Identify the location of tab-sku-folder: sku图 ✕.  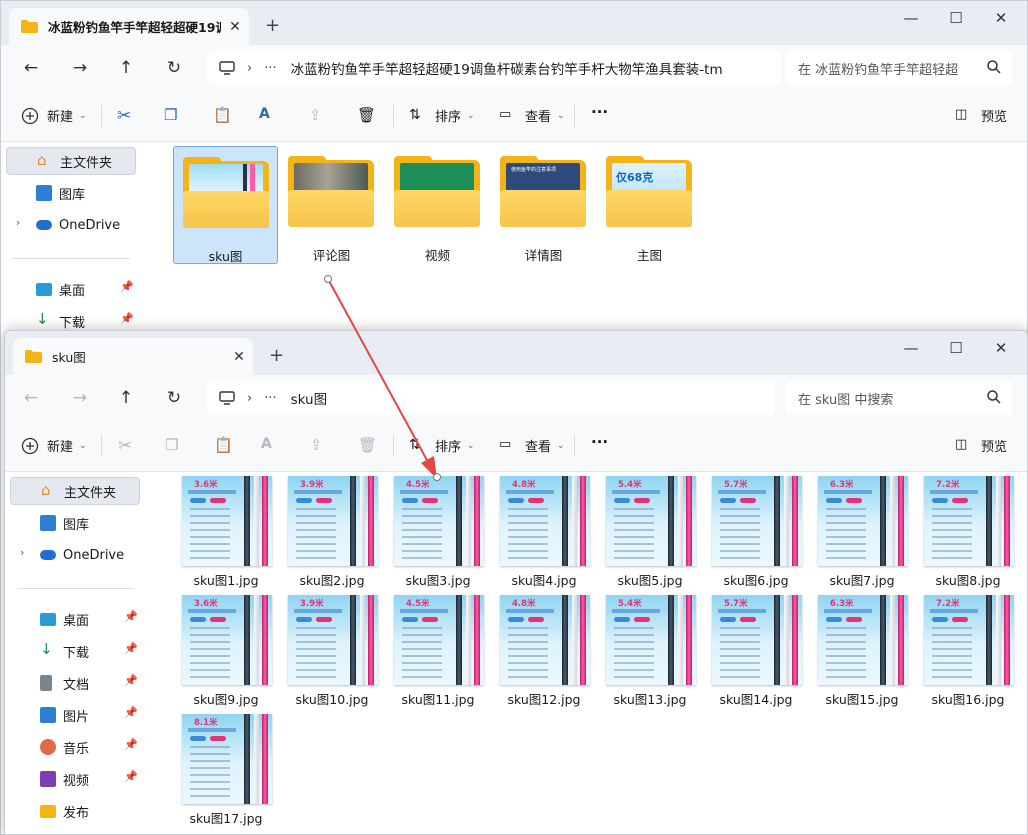
(133, 356).